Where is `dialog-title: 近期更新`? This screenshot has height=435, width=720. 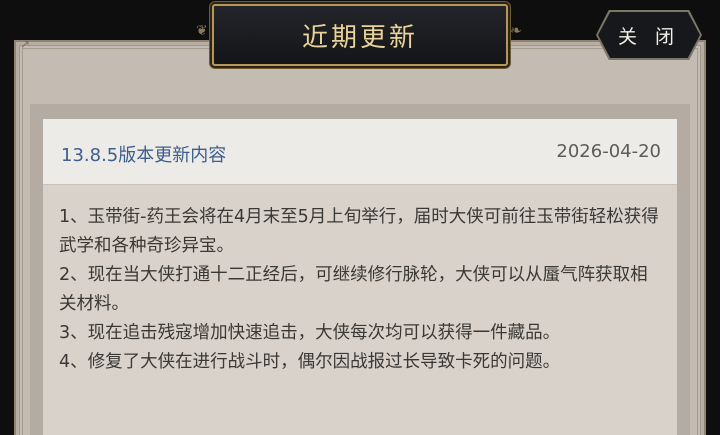
dialog-title: 近期更新 is located at coordinates (359, 37).